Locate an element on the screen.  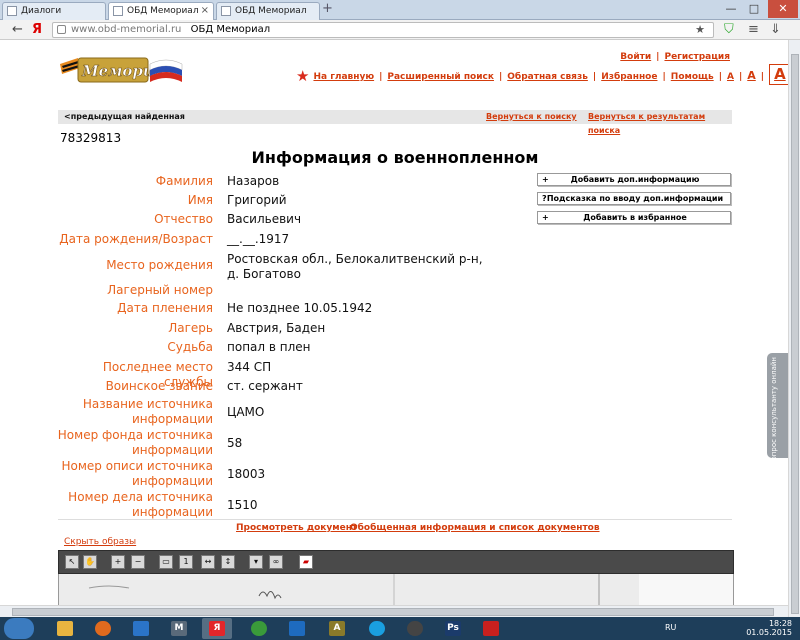
field-label: Дата рождения/Возраст is located at coordinates (136, 239).